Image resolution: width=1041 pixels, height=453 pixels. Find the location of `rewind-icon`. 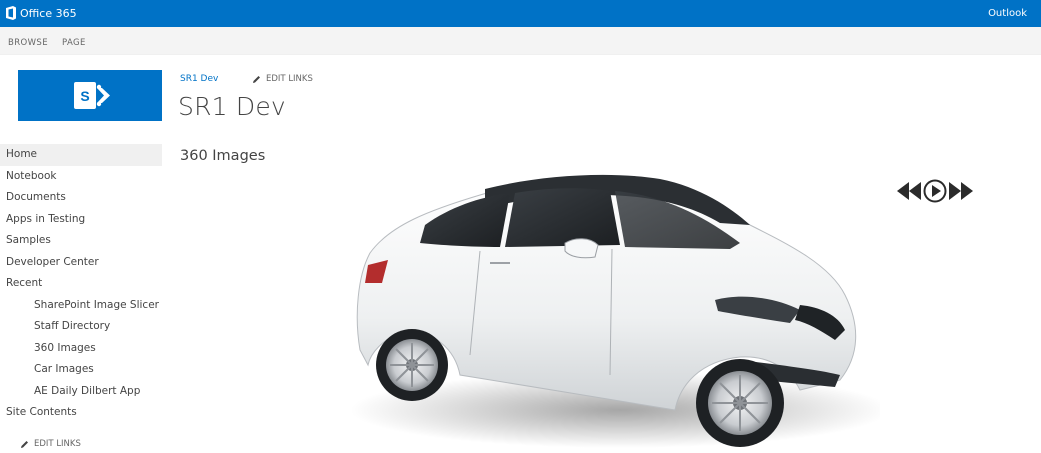

rewind-icon is located at coordinates (909, 193).